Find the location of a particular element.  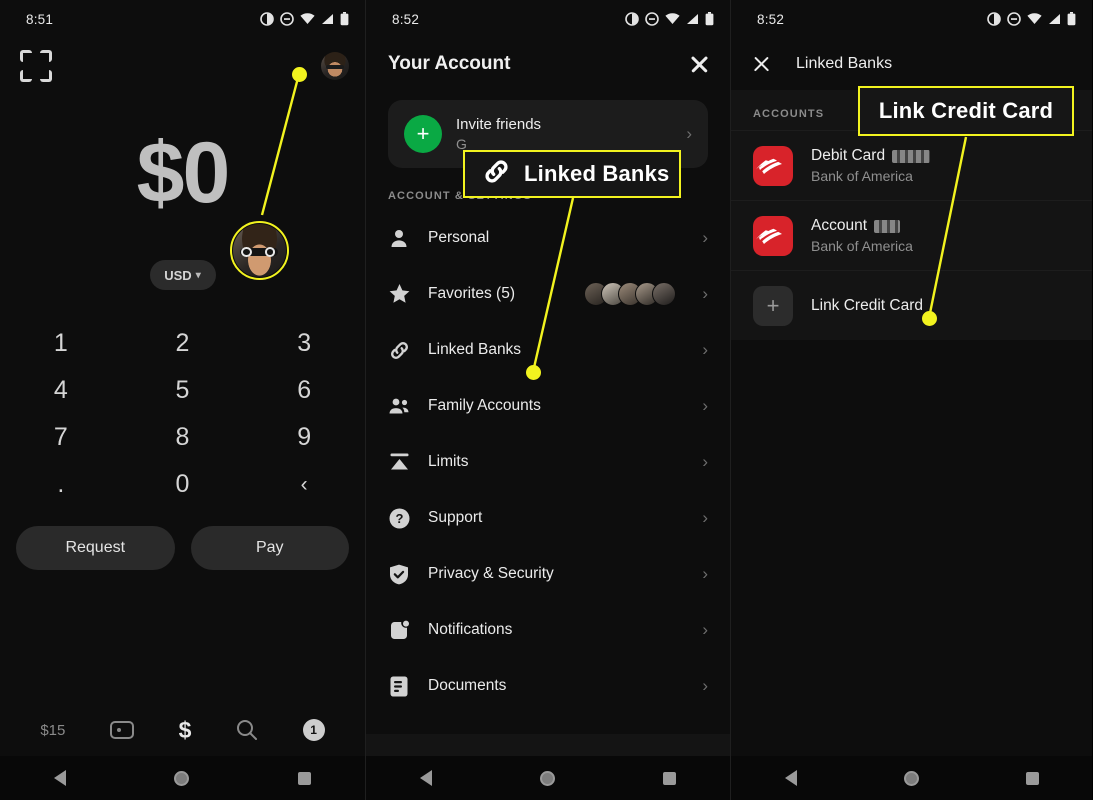

annotation-link-credit-card-callout: Link Credit Card is located at coordinates (966, 111).